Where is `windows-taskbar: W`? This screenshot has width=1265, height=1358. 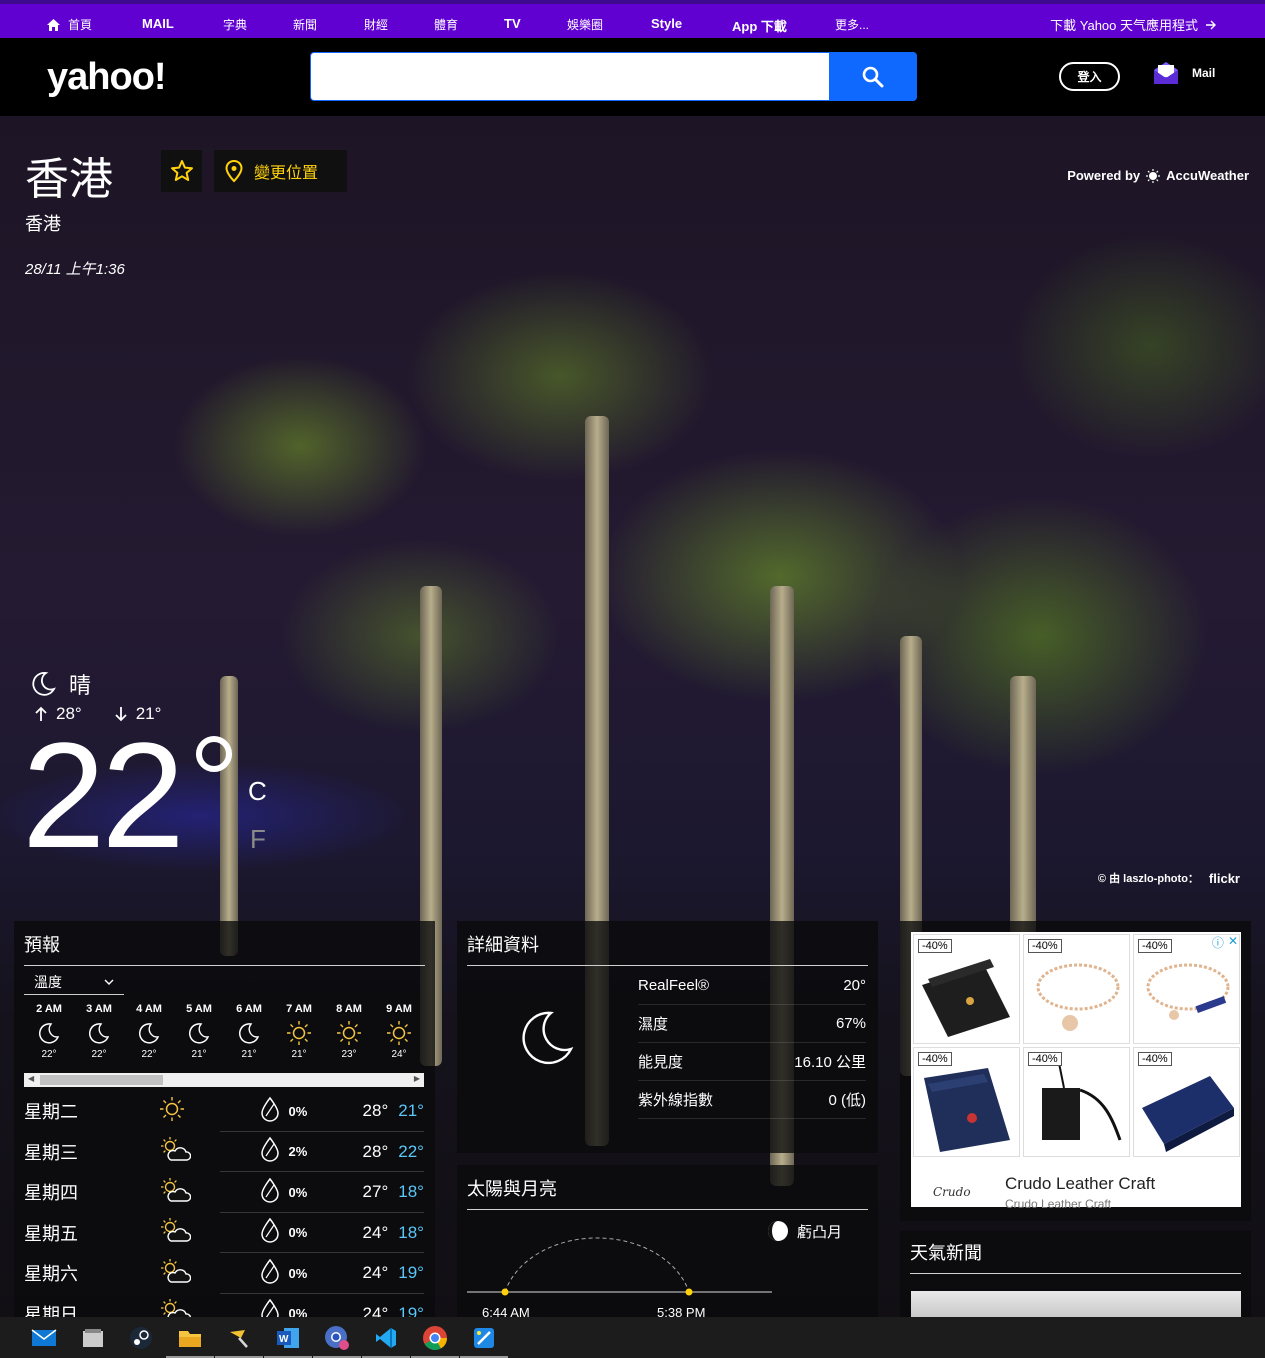
windows-taskbar: W is located at coordinates (632, 1337).